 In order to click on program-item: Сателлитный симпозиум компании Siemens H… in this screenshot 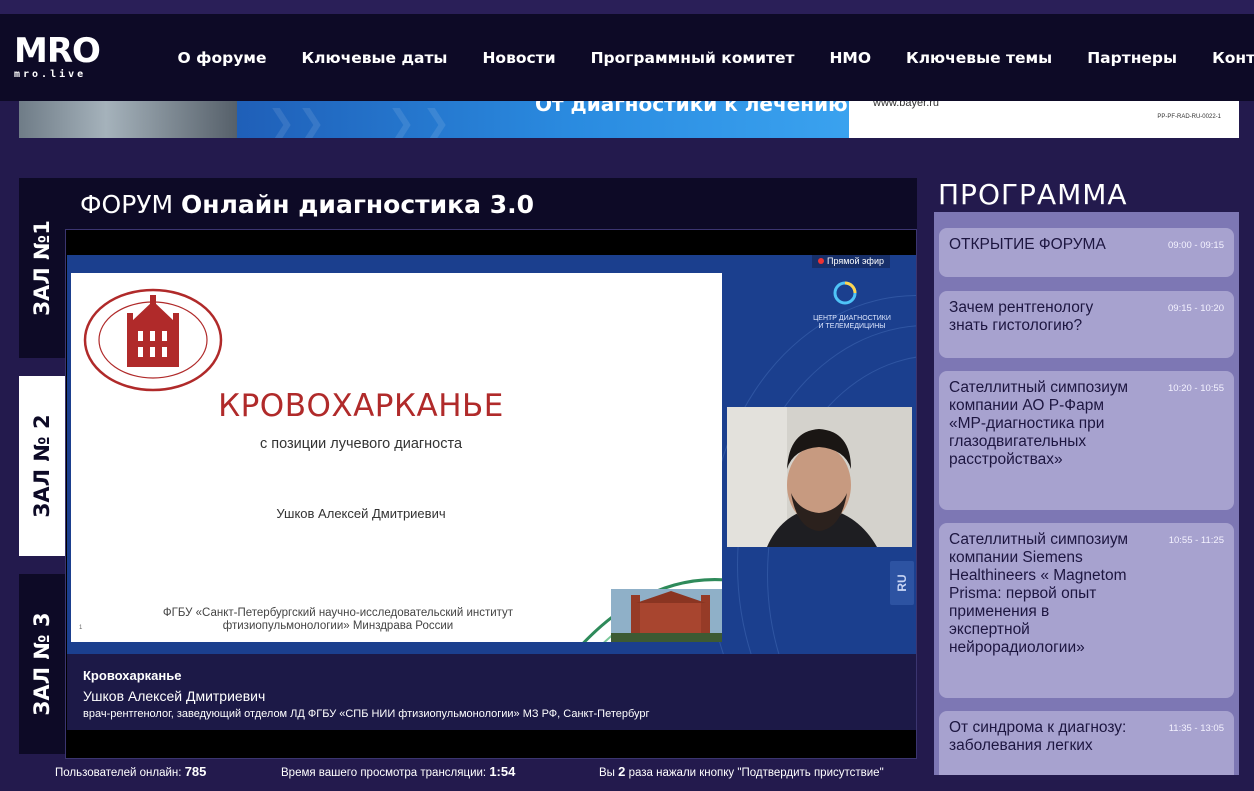, I will do `click(1086, 610)`.